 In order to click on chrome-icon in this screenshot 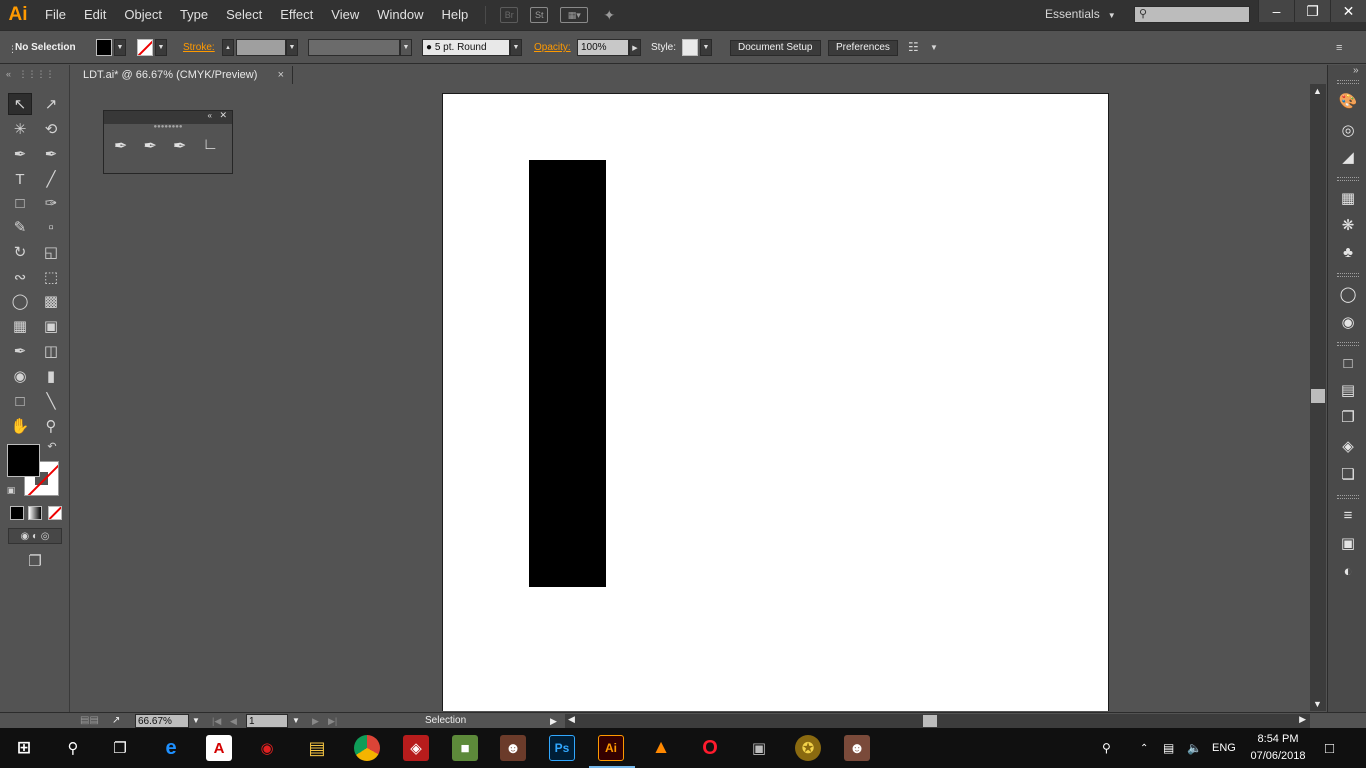, I will do `click(367, 748)`.